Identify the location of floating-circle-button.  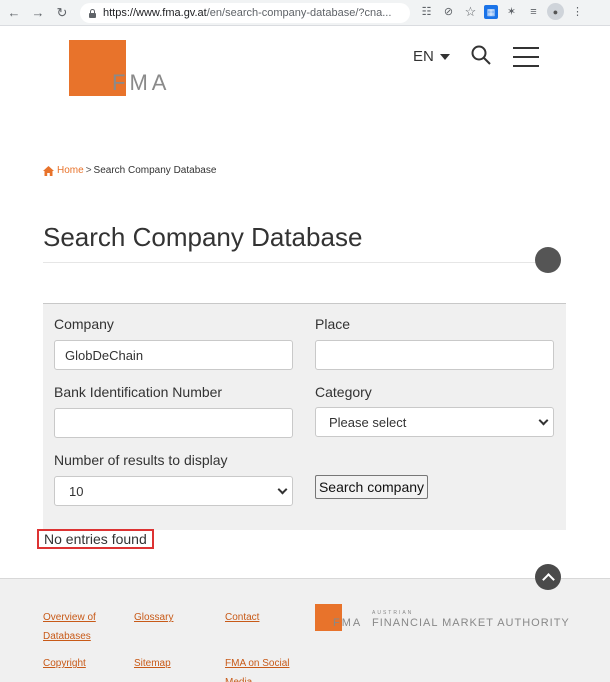
(548, 260).